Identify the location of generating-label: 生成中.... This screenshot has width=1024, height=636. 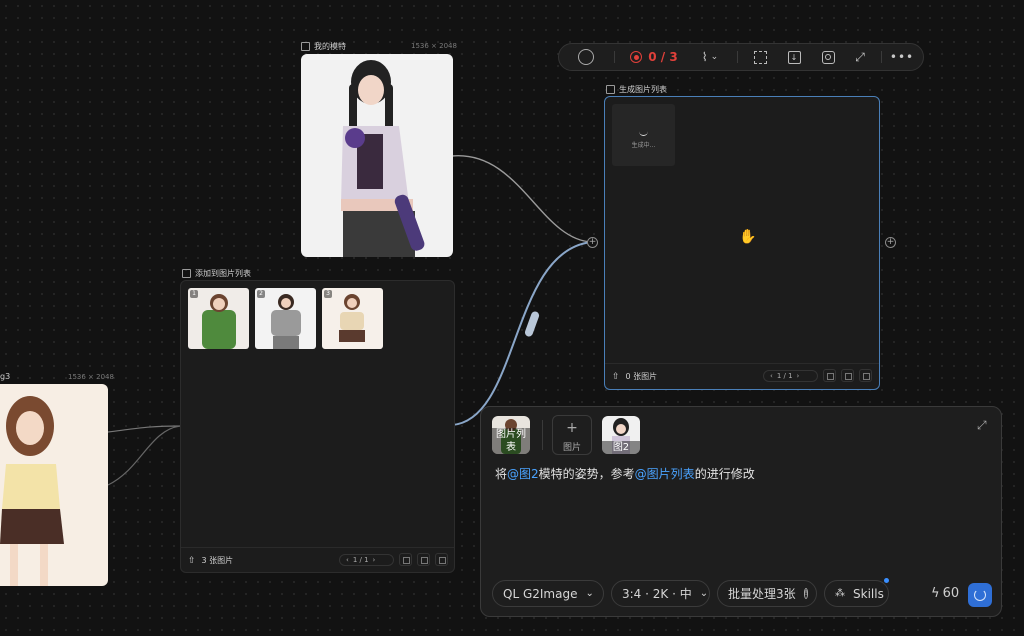
(643, 145).